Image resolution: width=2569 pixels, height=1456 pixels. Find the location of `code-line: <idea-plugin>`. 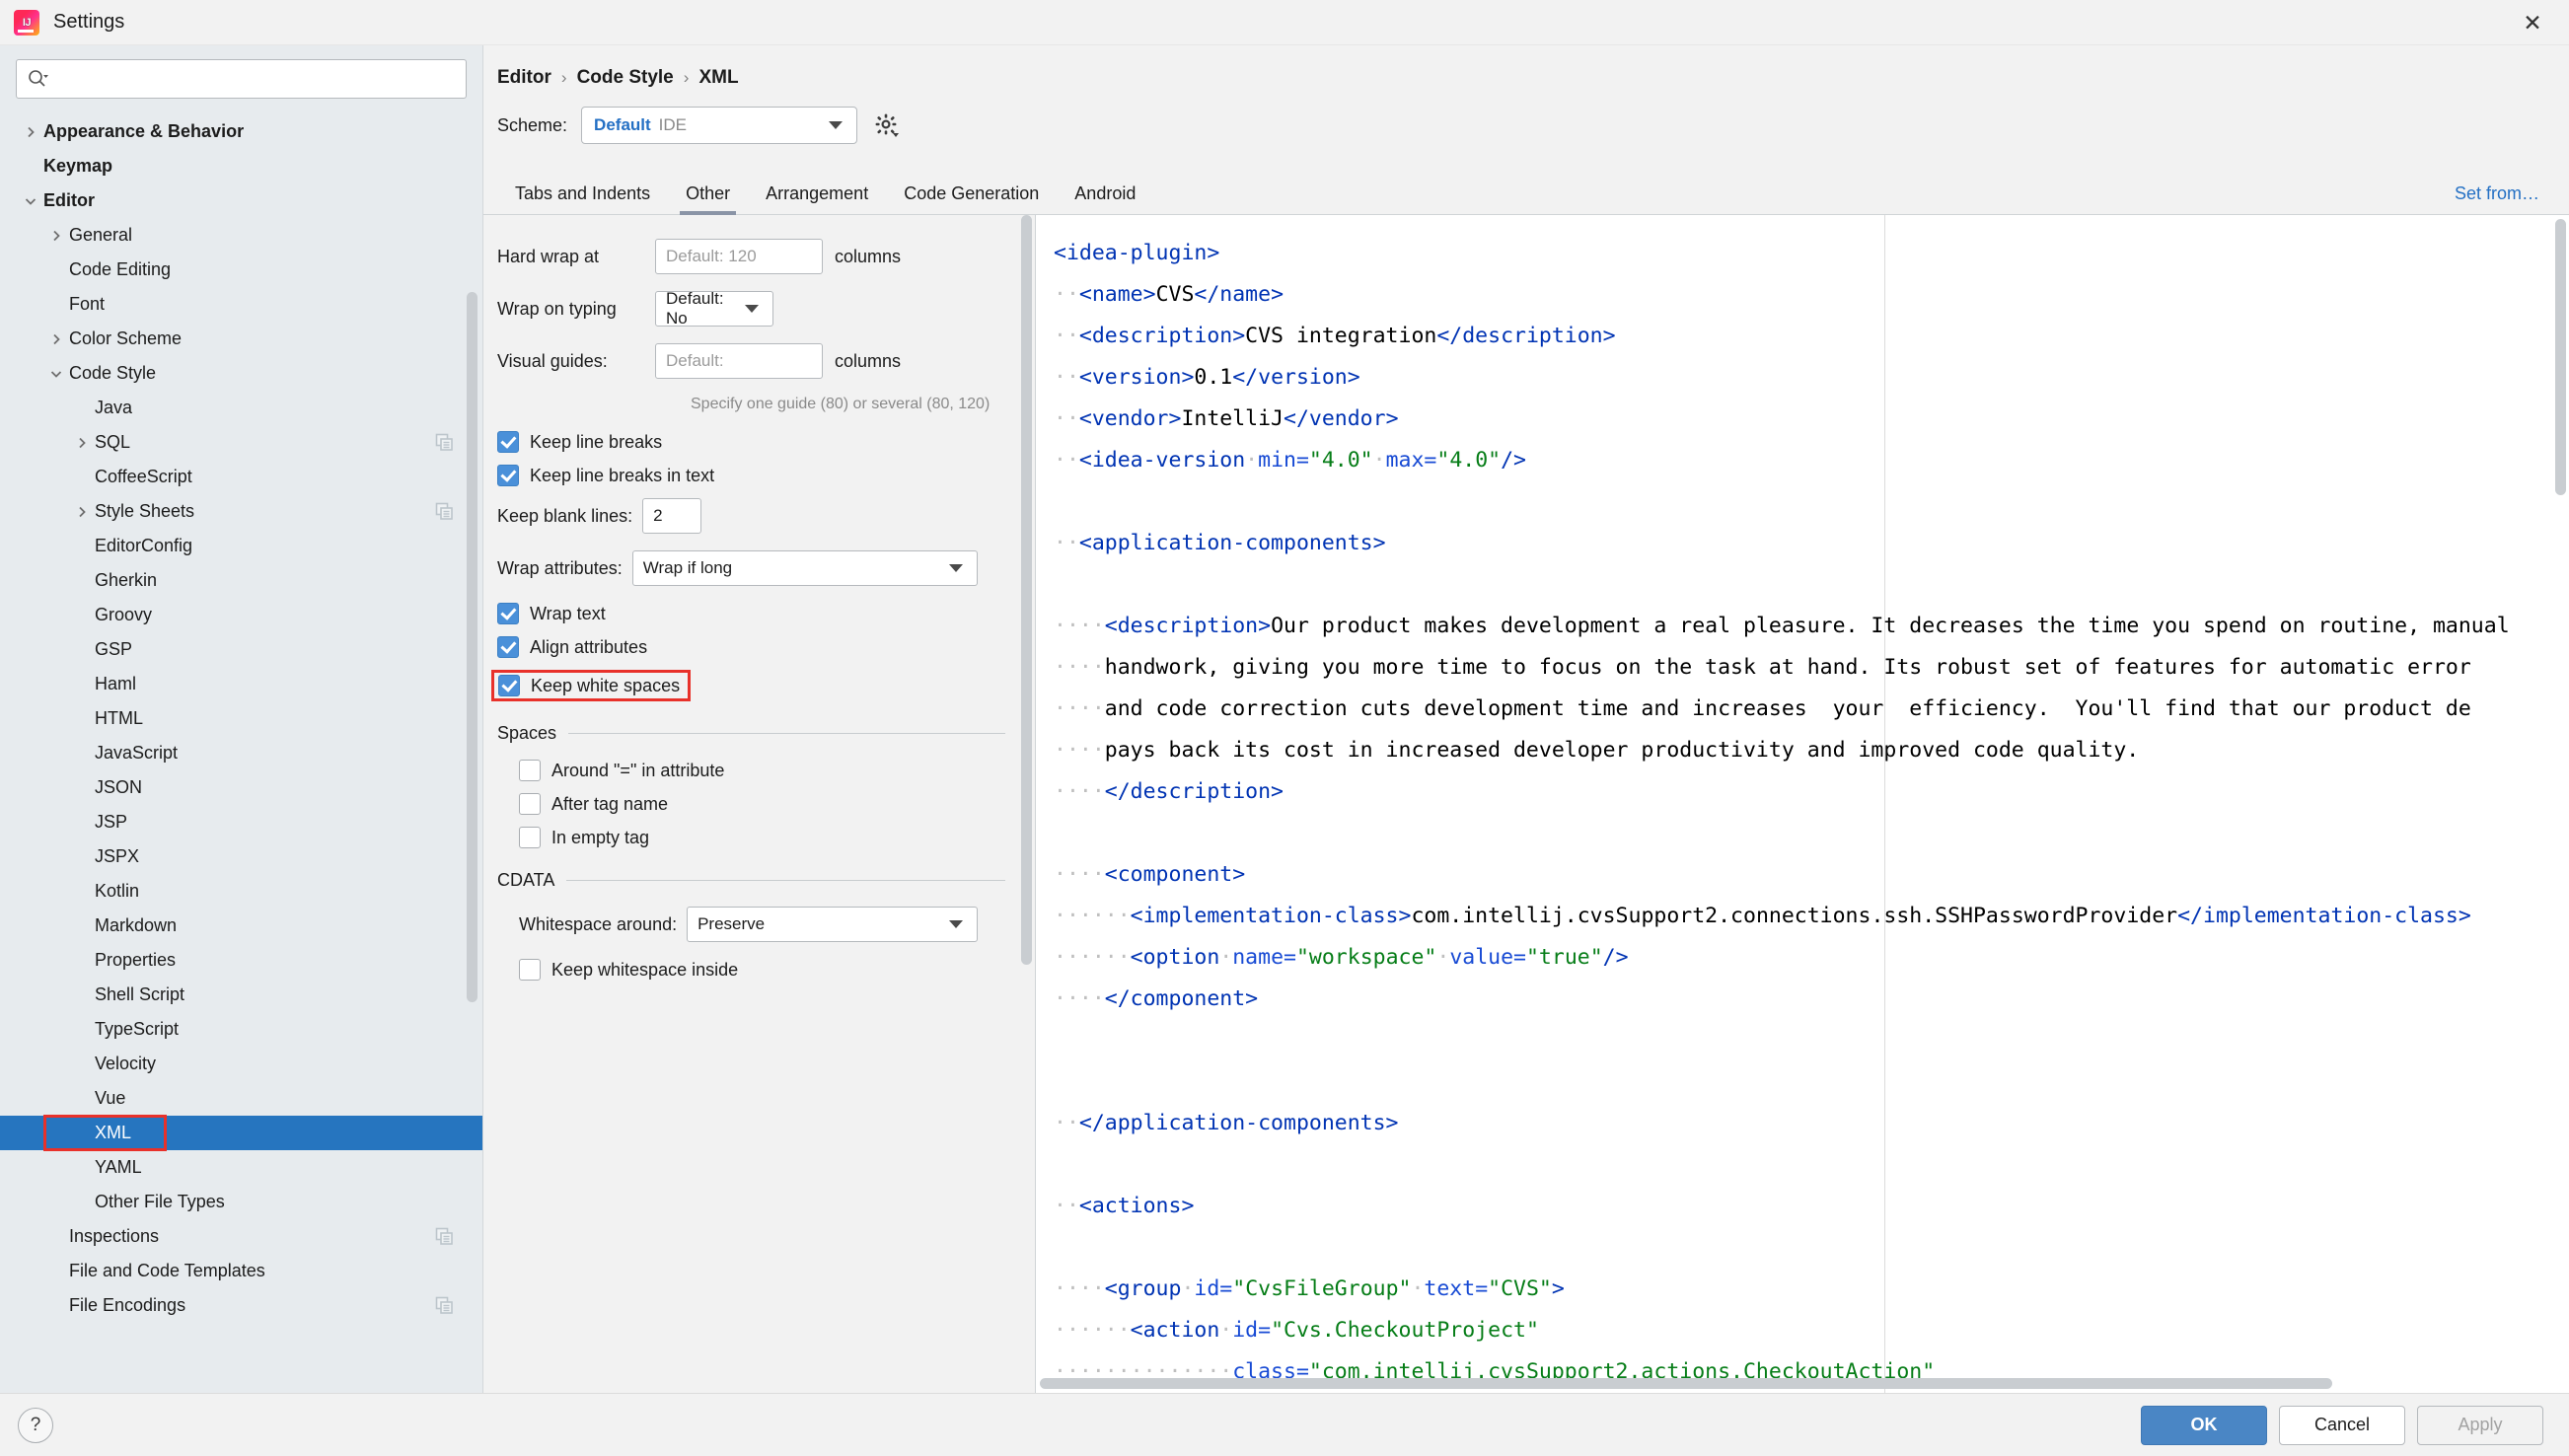

code-line: <idea-plugin> is located at coordinates (1812, 253).